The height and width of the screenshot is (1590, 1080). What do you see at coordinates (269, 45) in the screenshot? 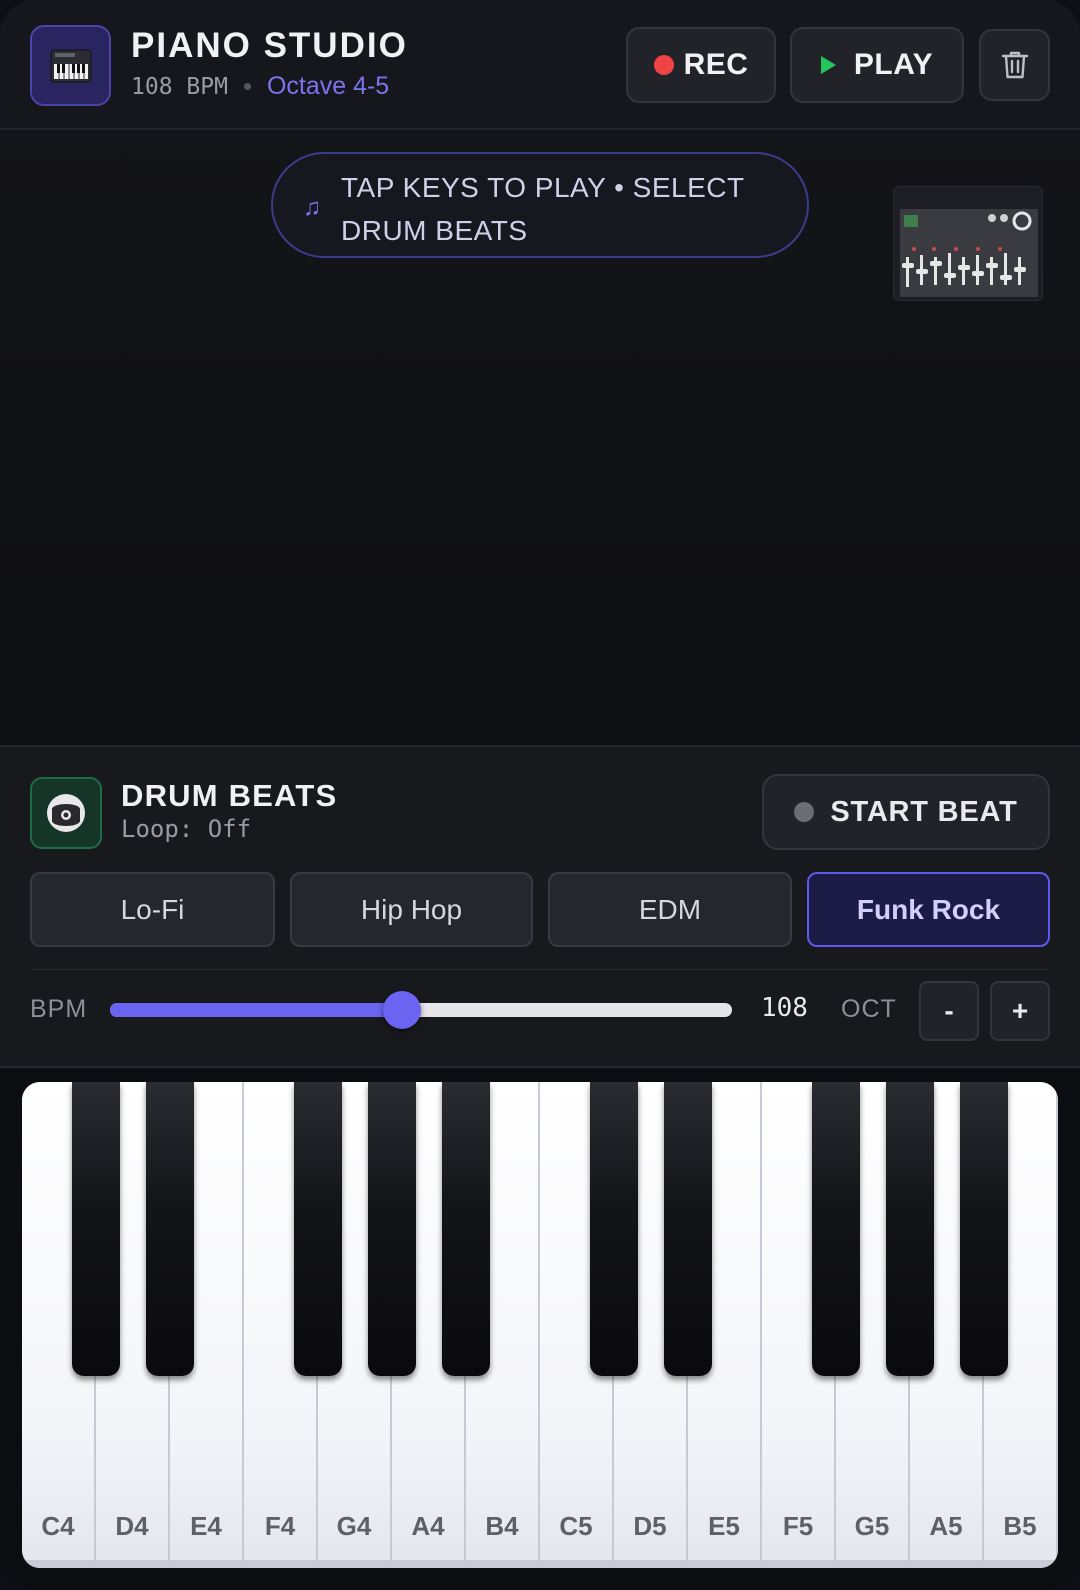
I see `app-title: PIANO STUDIO` at bounding box center [269, 45].